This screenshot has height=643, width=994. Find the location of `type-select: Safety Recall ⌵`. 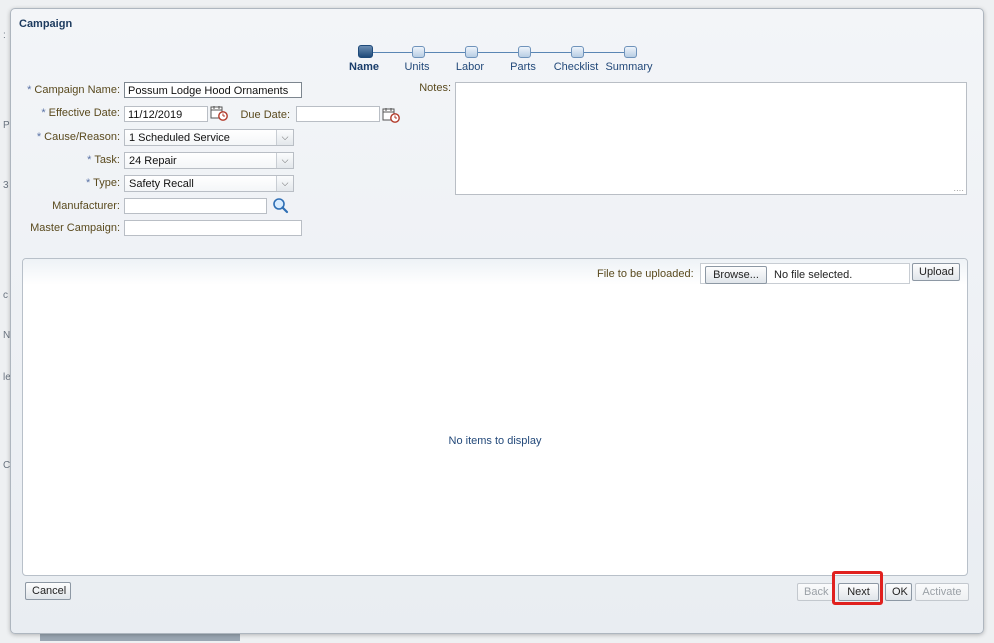

type-select: Safety Recall ⌵ is located at coordinates (209, 183).